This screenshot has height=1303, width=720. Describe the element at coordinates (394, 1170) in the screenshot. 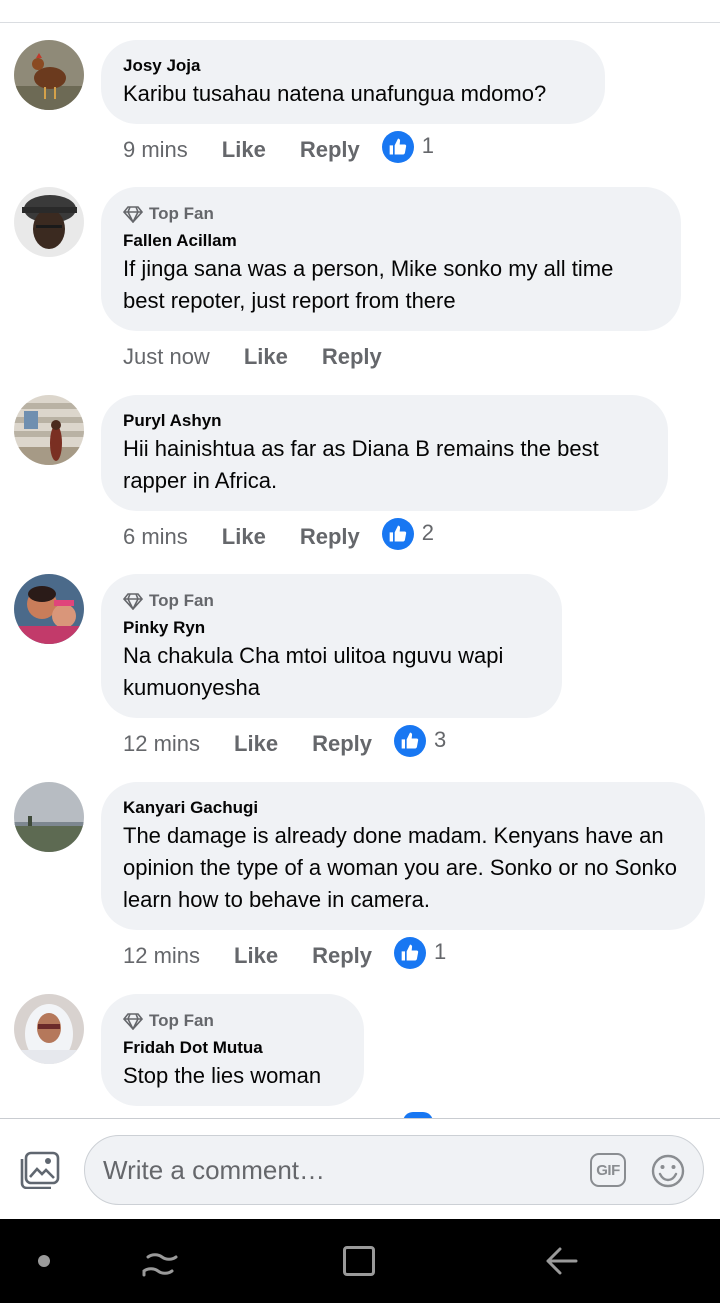

I see `comment-input: Write a comment… GIF` at that location.